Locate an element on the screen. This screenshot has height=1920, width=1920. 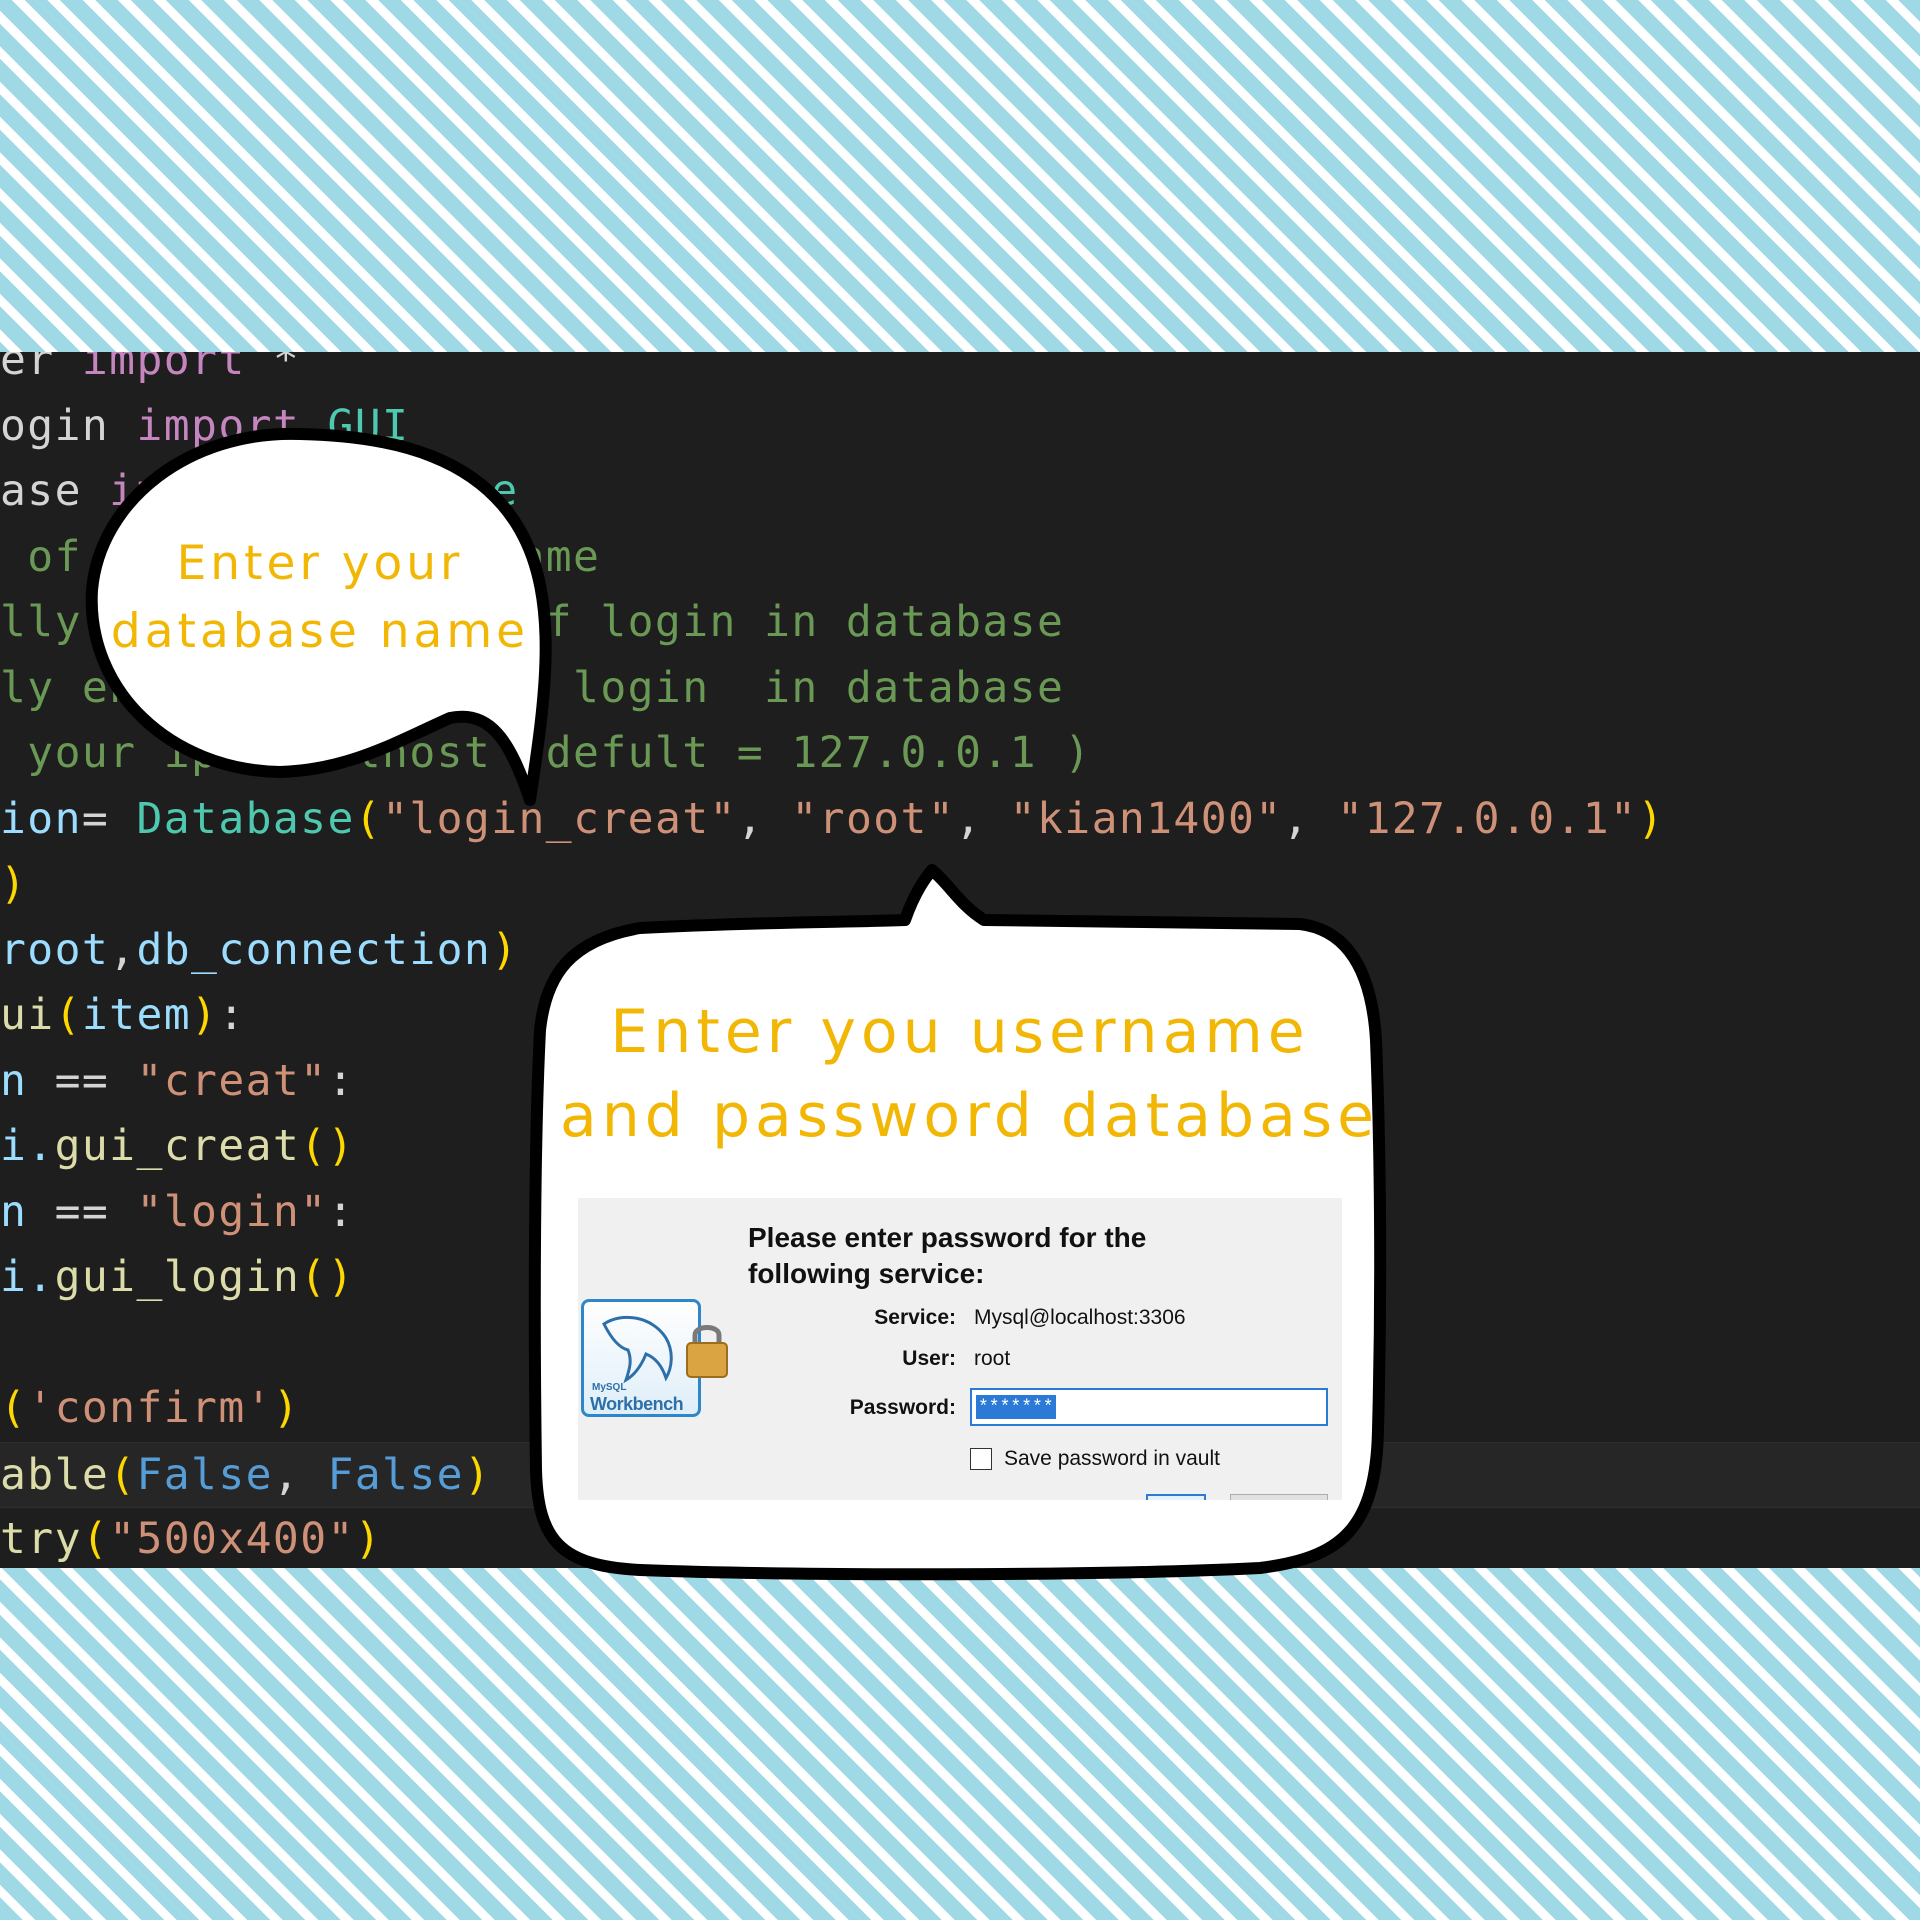
cancel-button is located at coordinates (1279, 1497).